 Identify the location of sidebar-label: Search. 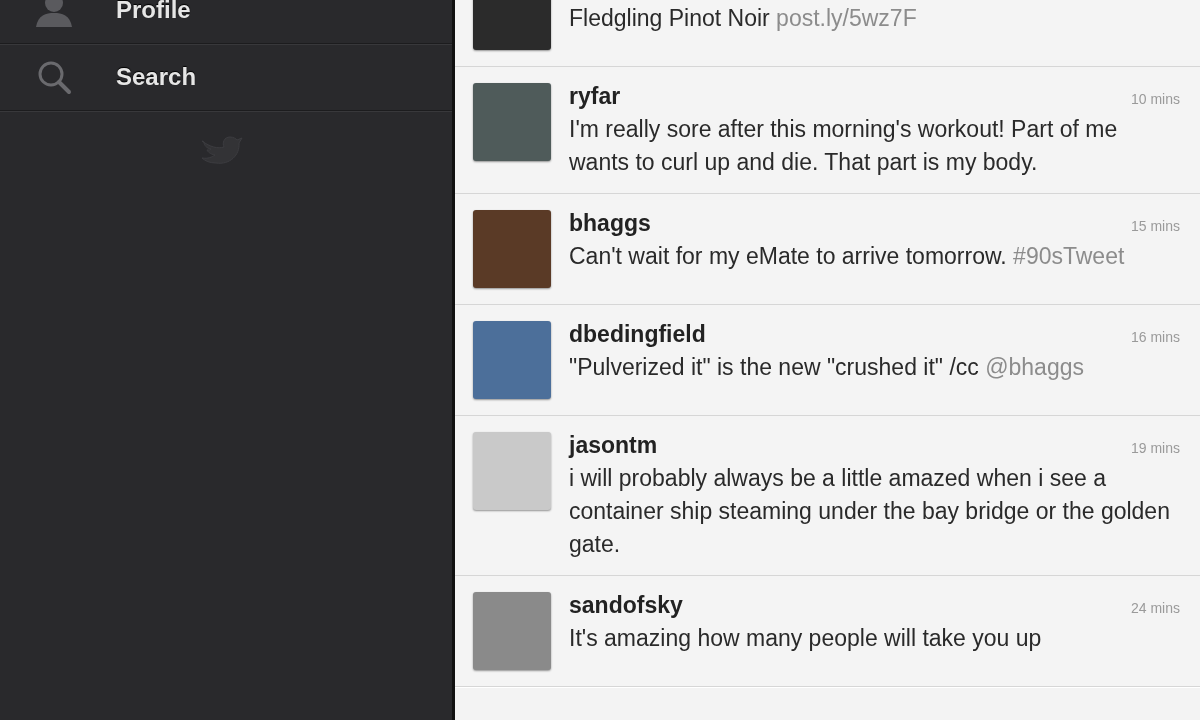
(156, 77).